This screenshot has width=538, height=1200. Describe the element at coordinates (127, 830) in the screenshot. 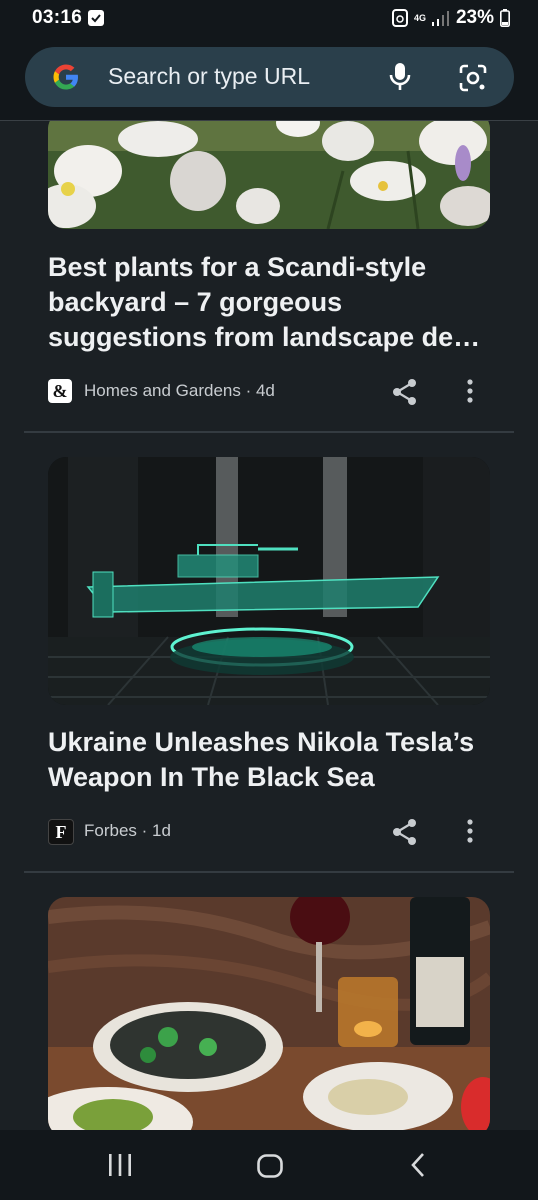

I see `article-source: Forbes · 1d` at that location.